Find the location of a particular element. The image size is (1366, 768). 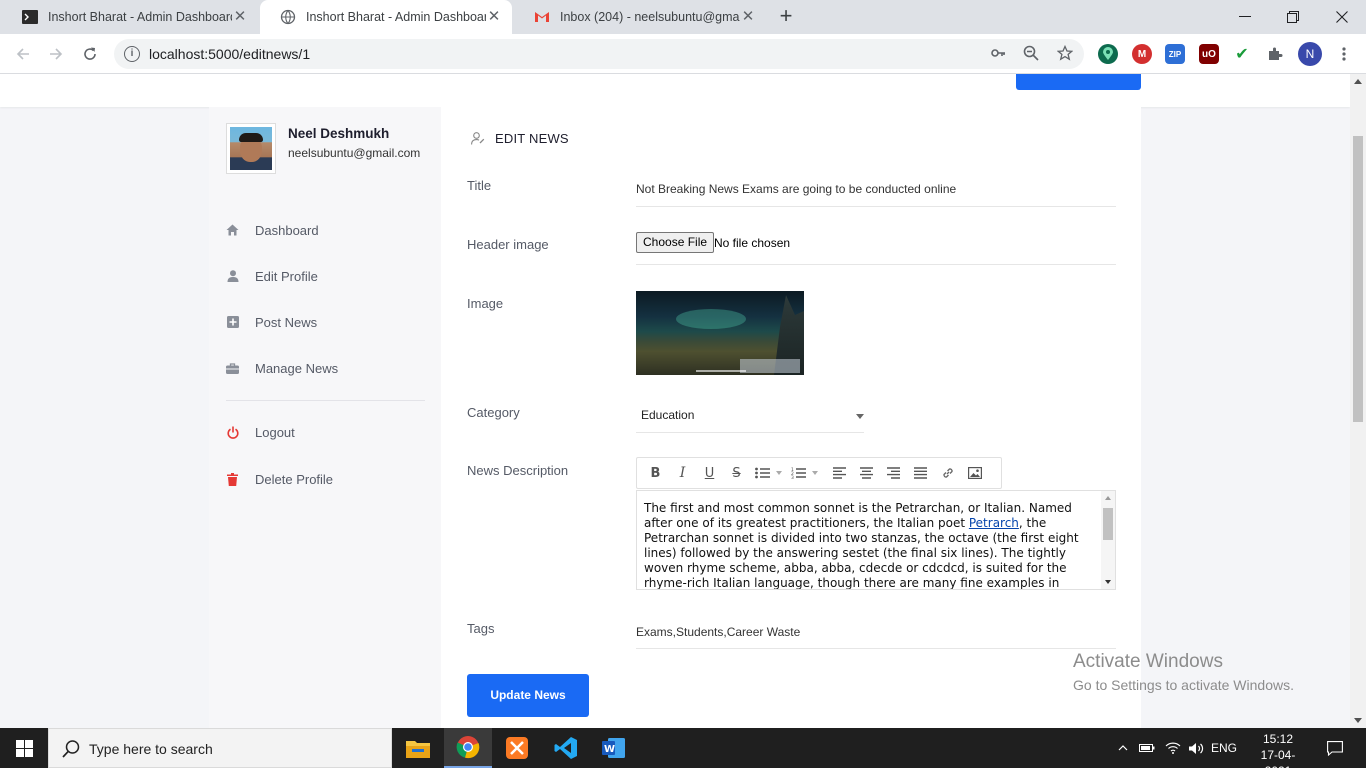

minimize-icon is located at coordinates (1245, 17).